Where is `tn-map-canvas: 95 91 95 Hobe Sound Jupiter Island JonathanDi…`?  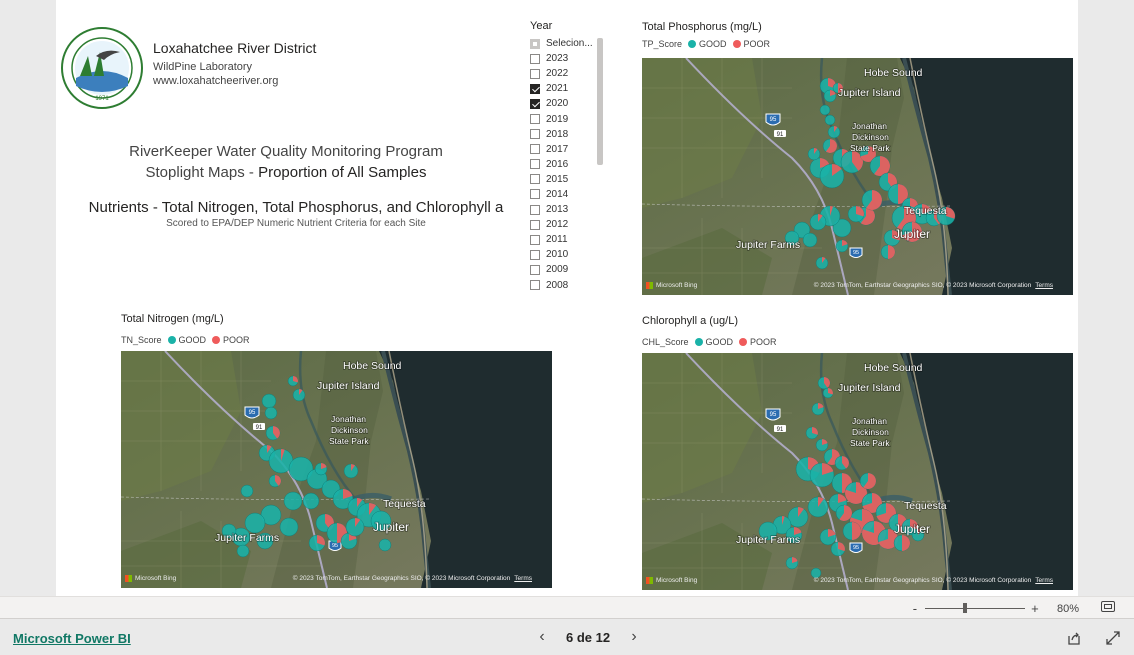 tn-map-canvas: 95 91 95 Hobe Sound Jupiter Island JonathanDi… is located at coordinates (336, 469).